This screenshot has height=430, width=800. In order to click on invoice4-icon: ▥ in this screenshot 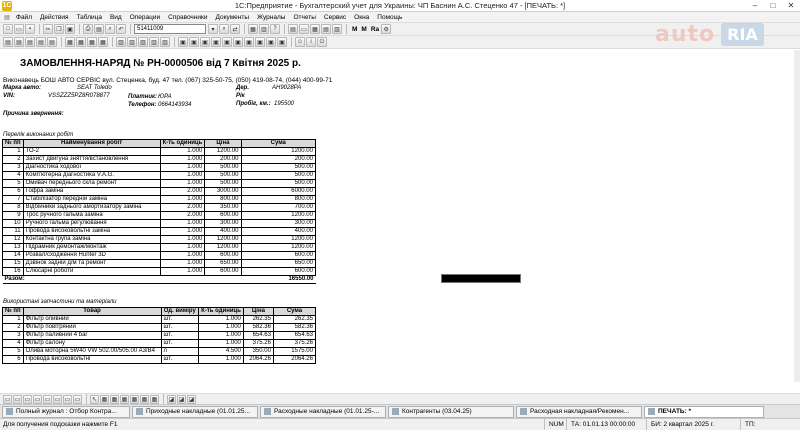, I will do `click(154, 42)`.